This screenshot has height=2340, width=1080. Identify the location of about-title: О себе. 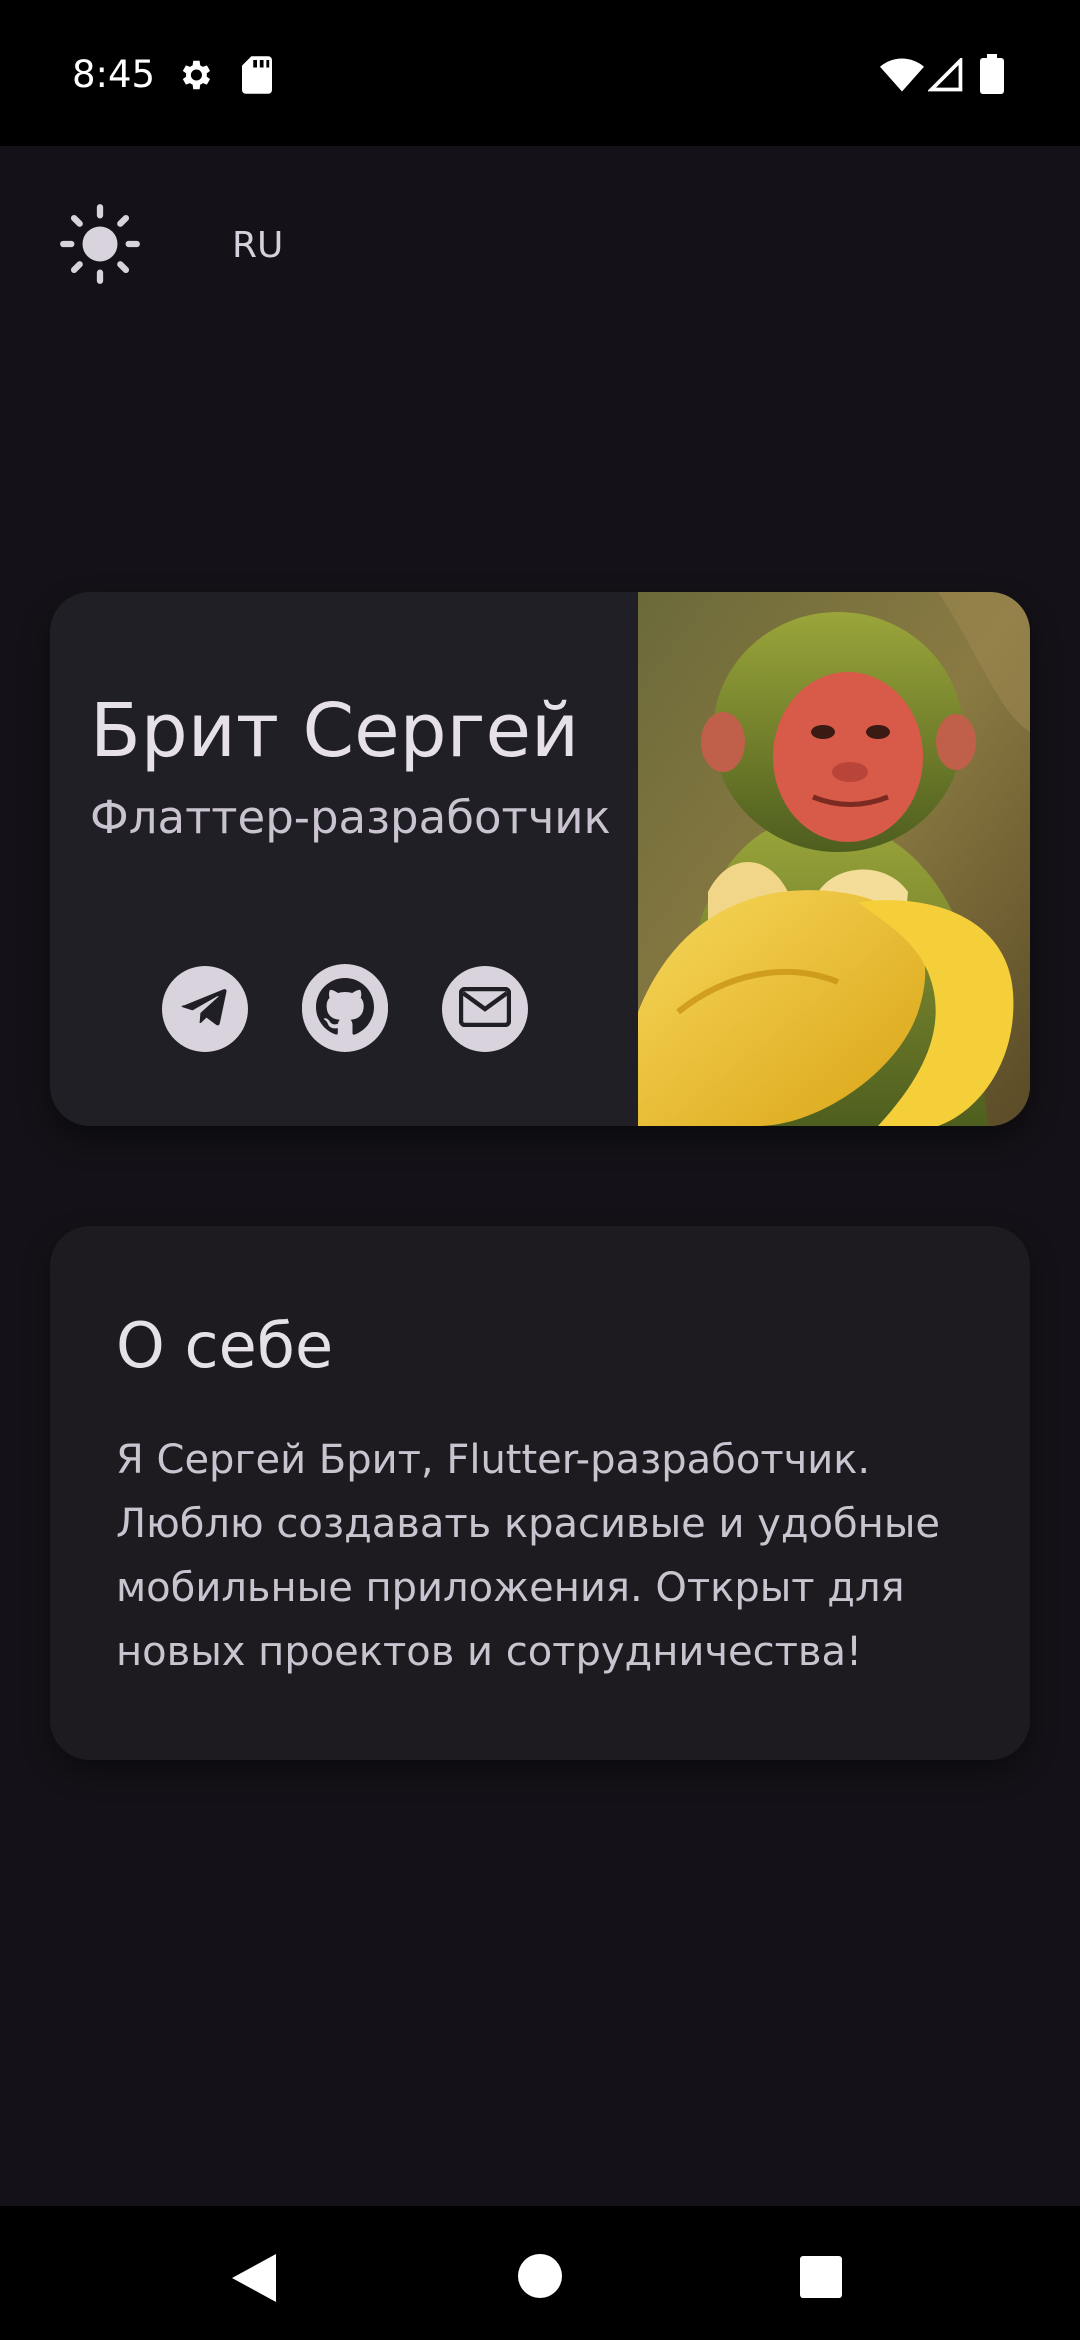
(225, 1345).